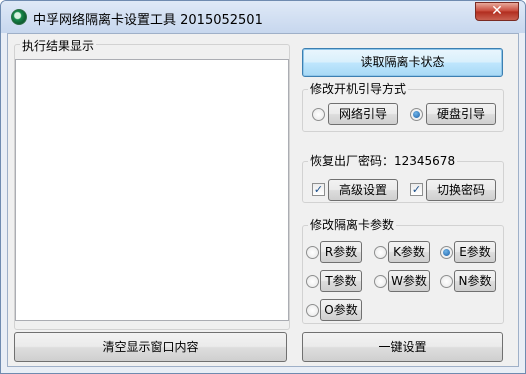 This screenshot has height=374, width=526. Describe the element at coordinates (383, 160) in the screenshot. I see `restore-group-legend: 恢复出厂密码：12345678` at that location.